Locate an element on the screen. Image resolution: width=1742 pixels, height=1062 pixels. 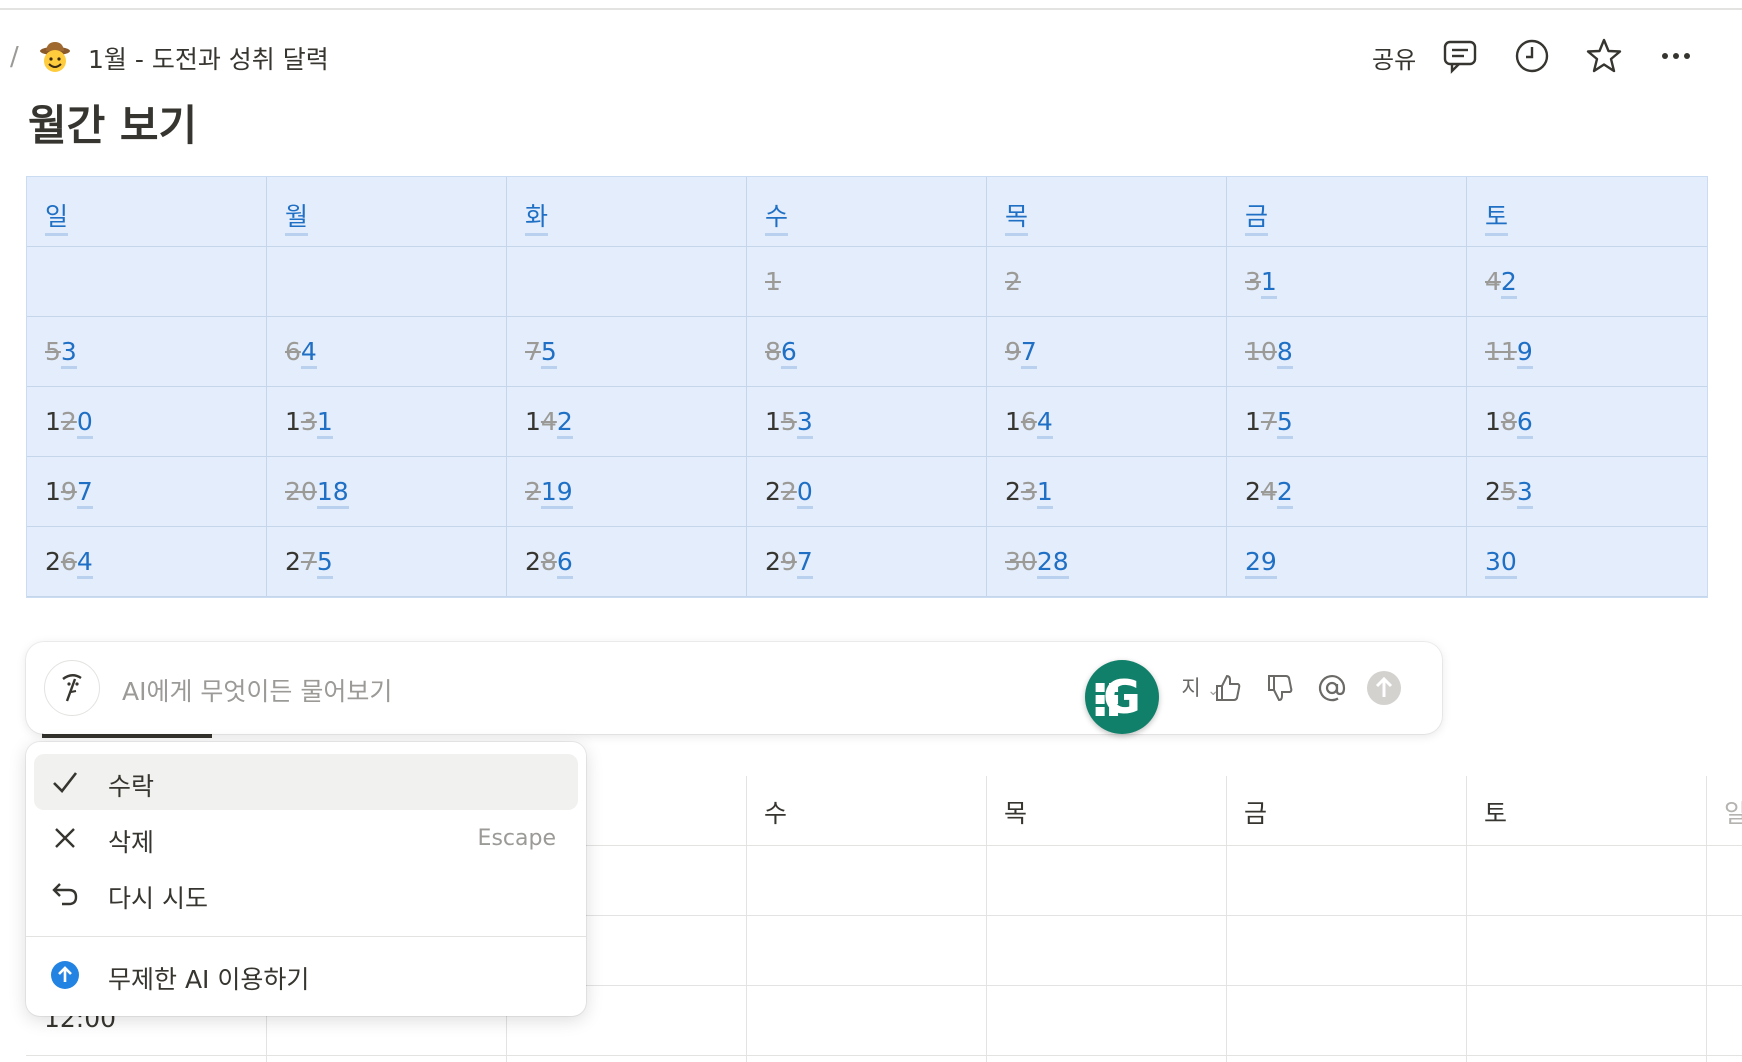
calendar-day-cell: 186 is located at coordinates (1587, 422).